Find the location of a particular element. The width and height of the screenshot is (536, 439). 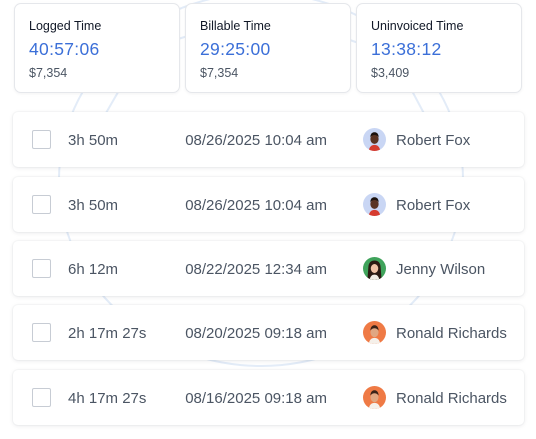

logged-time-label: Logged Time is located at coordinates (65, 26).